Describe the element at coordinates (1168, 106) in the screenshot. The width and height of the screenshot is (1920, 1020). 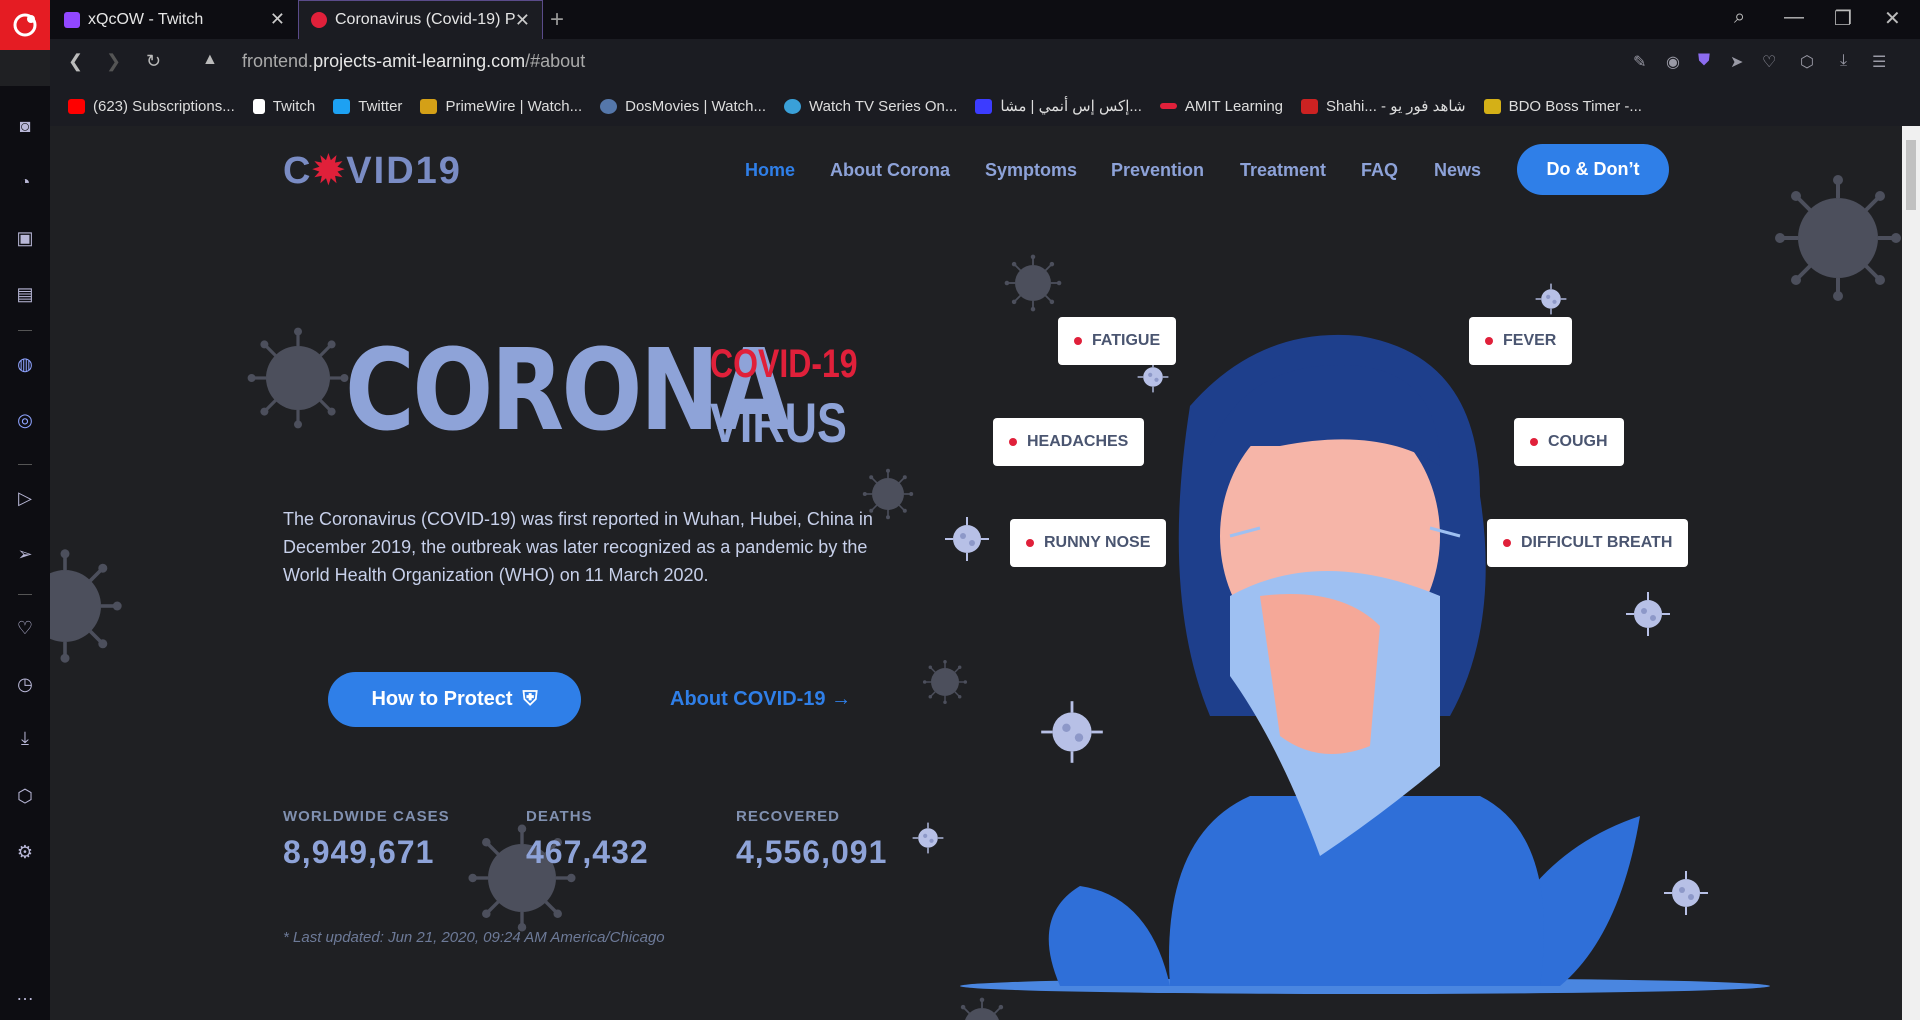
I see `amit-icon` at that location.